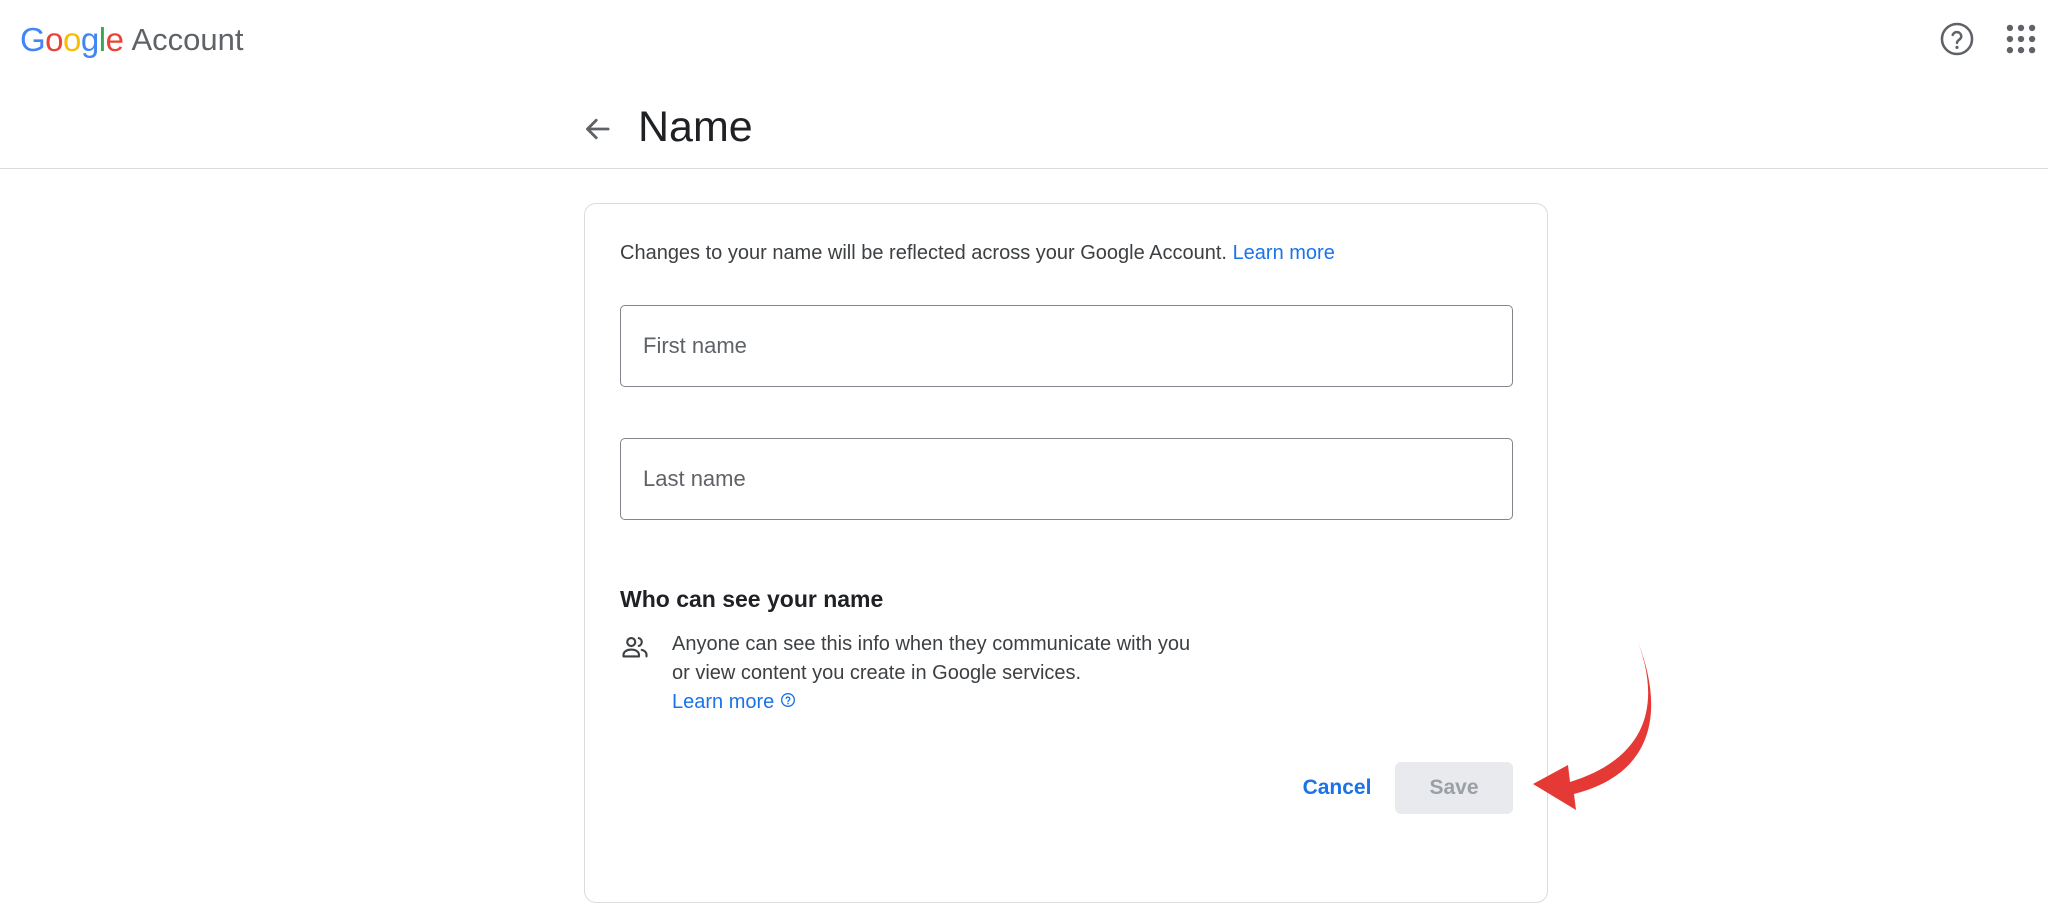 This screenshot has height=903, width=2048. Describe the element at coordinates (695, 127) in the screenshot. I see `page-title: Name` at that location.